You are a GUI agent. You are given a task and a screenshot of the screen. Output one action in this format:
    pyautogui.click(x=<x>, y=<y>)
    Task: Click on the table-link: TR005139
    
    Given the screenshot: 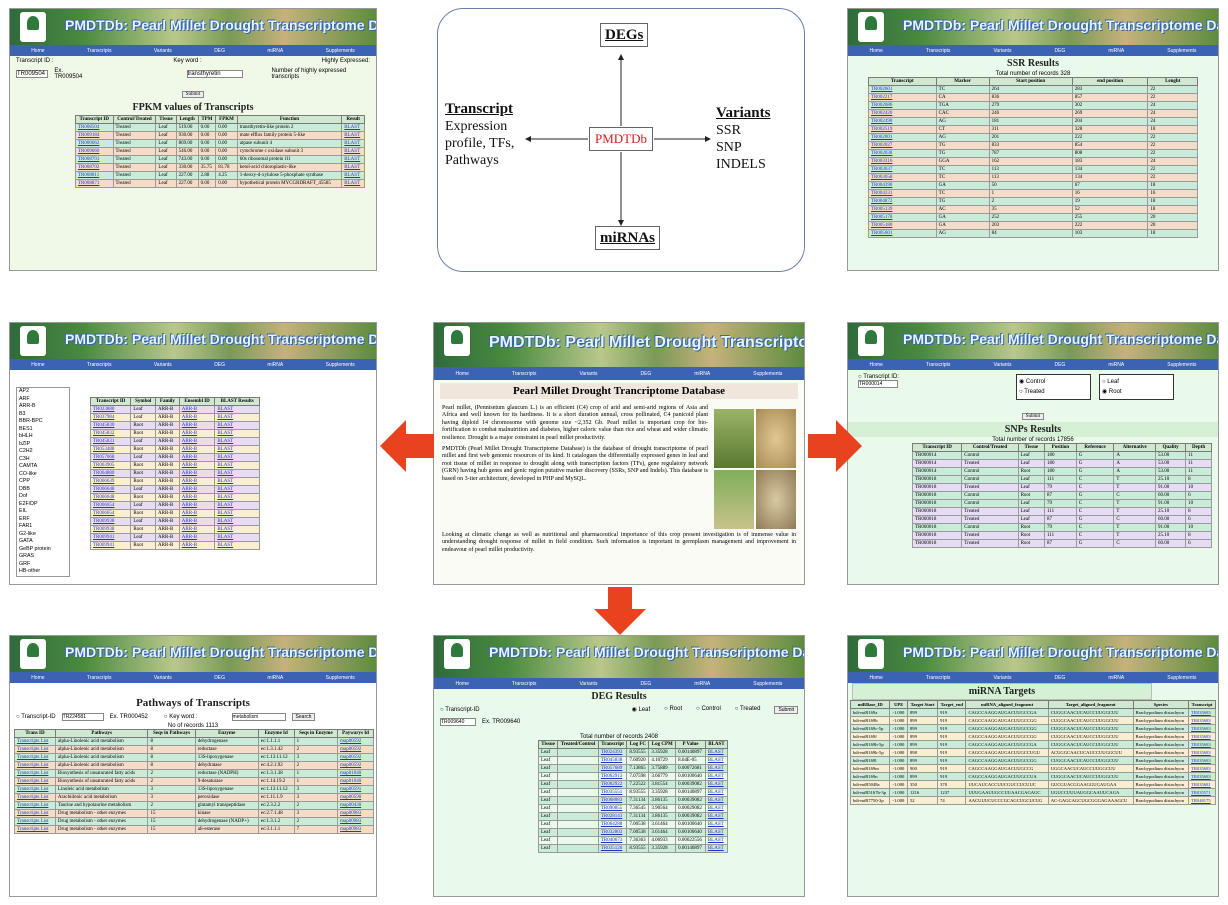 What is the action you would take?
    pyautogui.click(x=902, y=209)
    